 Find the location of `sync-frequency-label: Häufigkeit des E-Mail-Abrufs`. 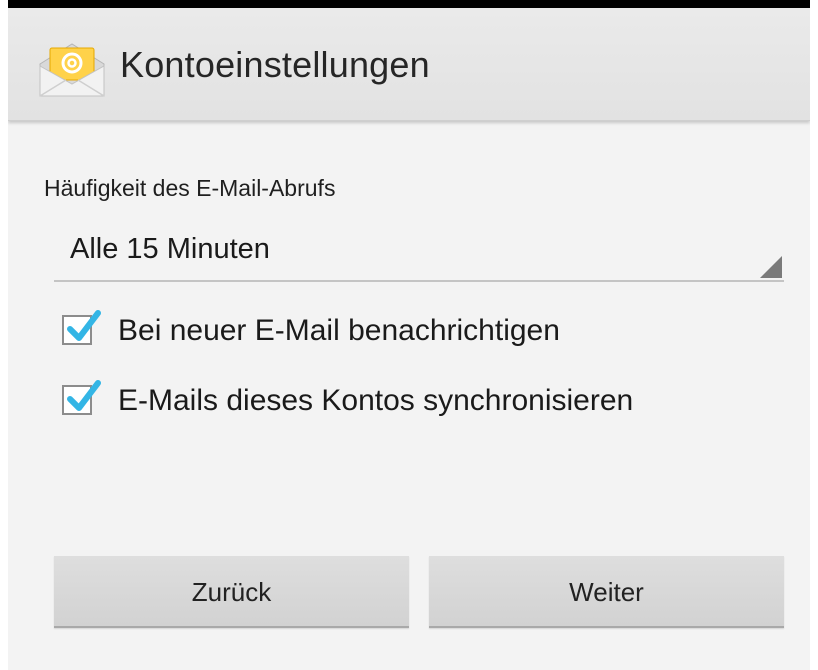

sync-frequency-label: Häufigkeit des E-Mail-Abrufs is located at coordinates (190, 188).